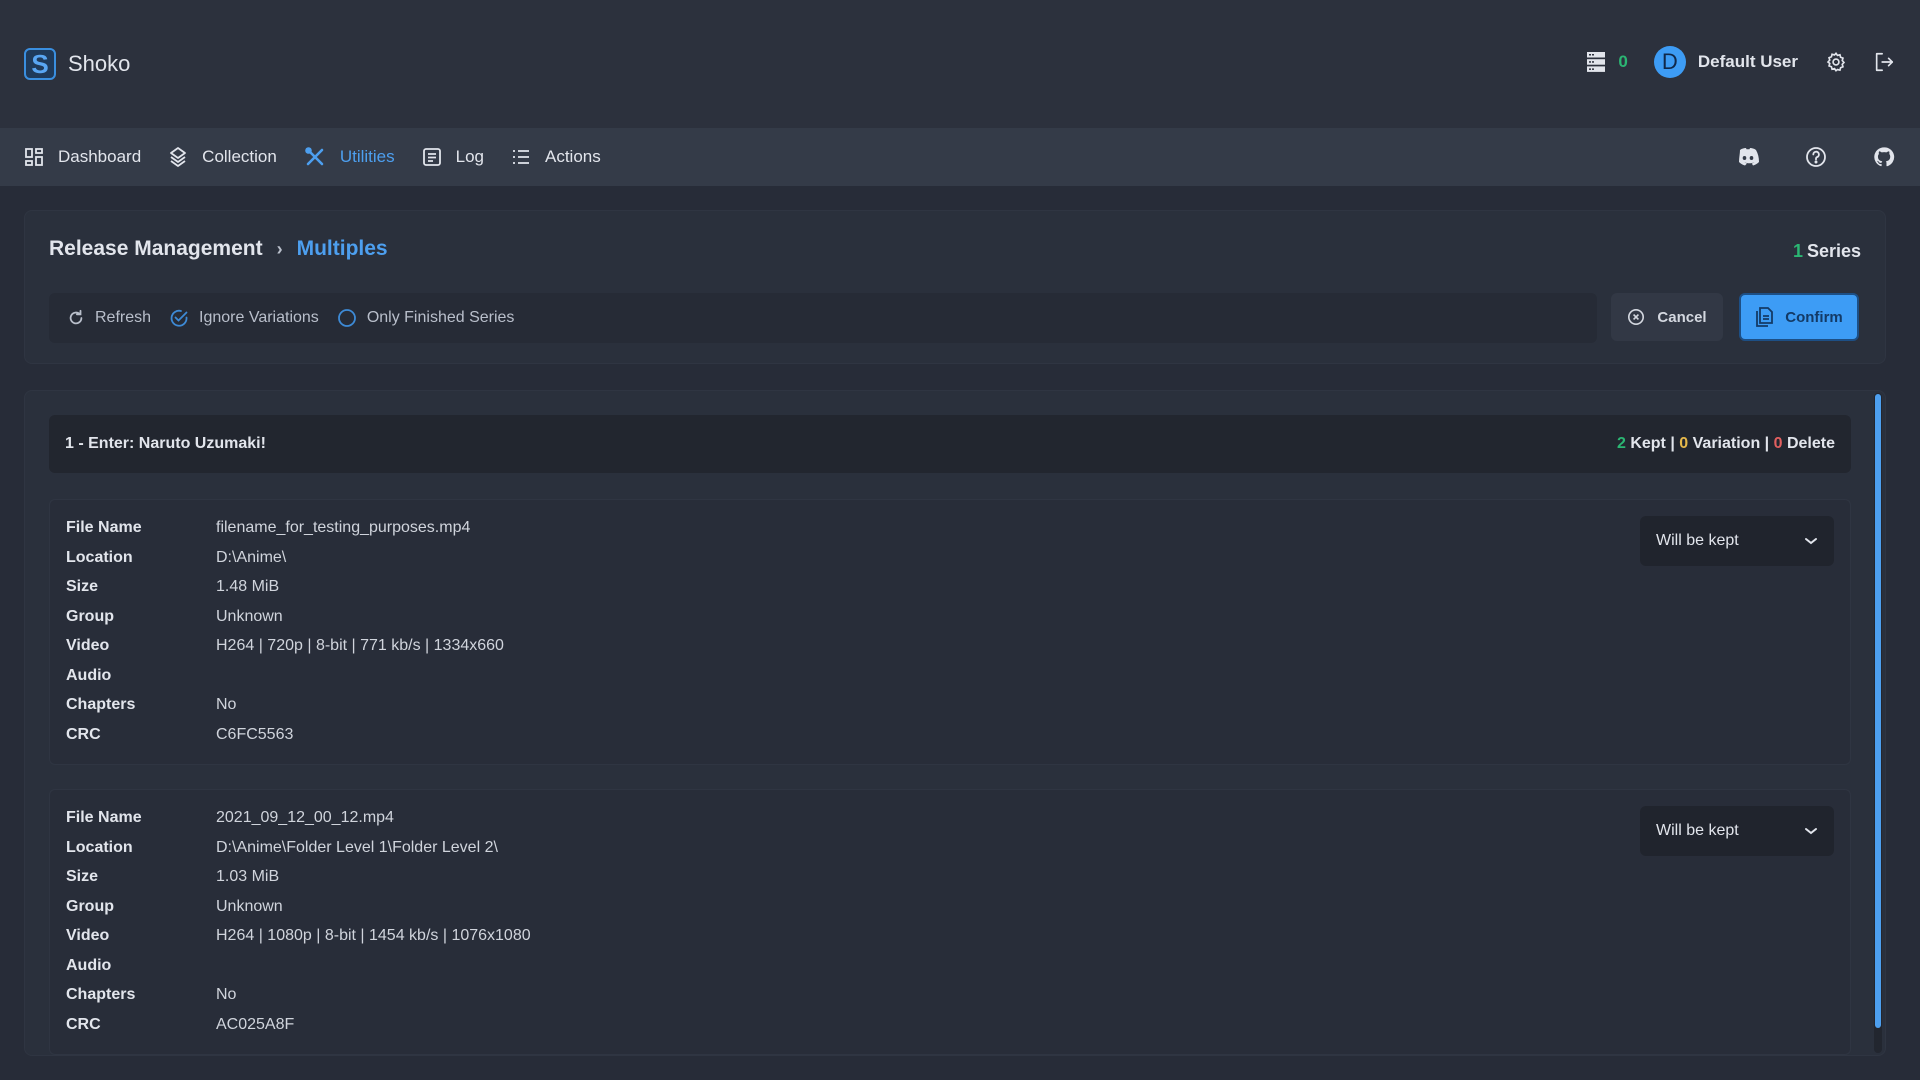 This screenshot has width=1920, height=1080. Describe the element at coordinates (1748, 62) in the screenshot. I see `user-name: Default User` at that location.